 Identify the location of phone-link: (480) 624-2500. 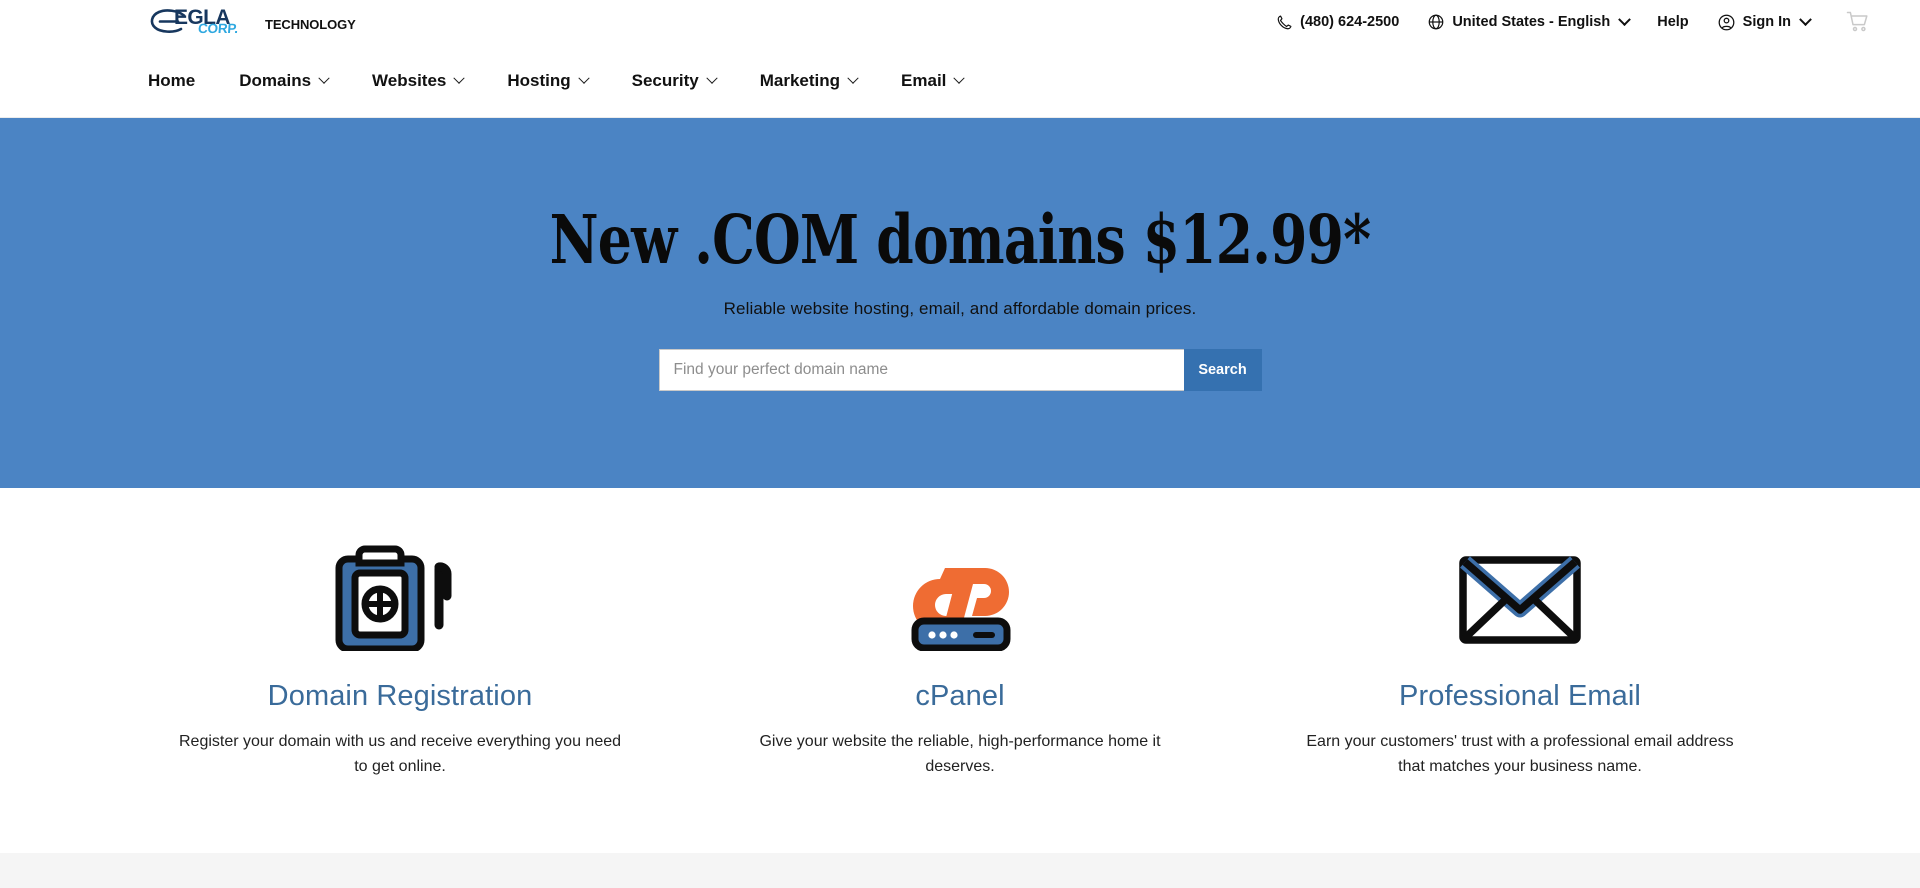
(1337, 22).